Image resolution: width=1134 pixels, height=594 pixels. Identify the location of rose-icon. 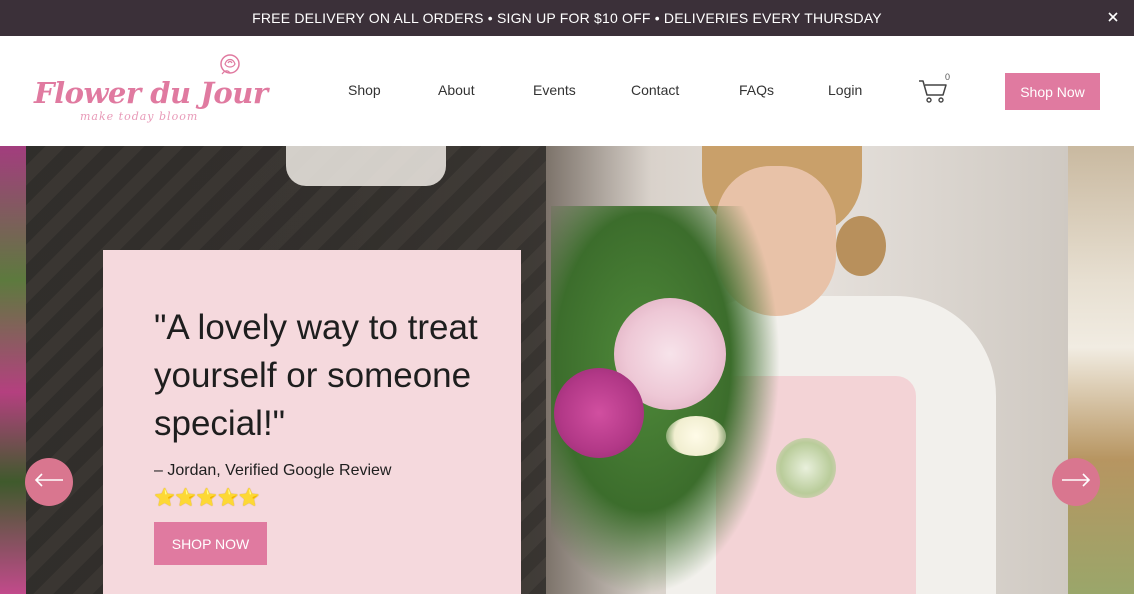
(231, 68).